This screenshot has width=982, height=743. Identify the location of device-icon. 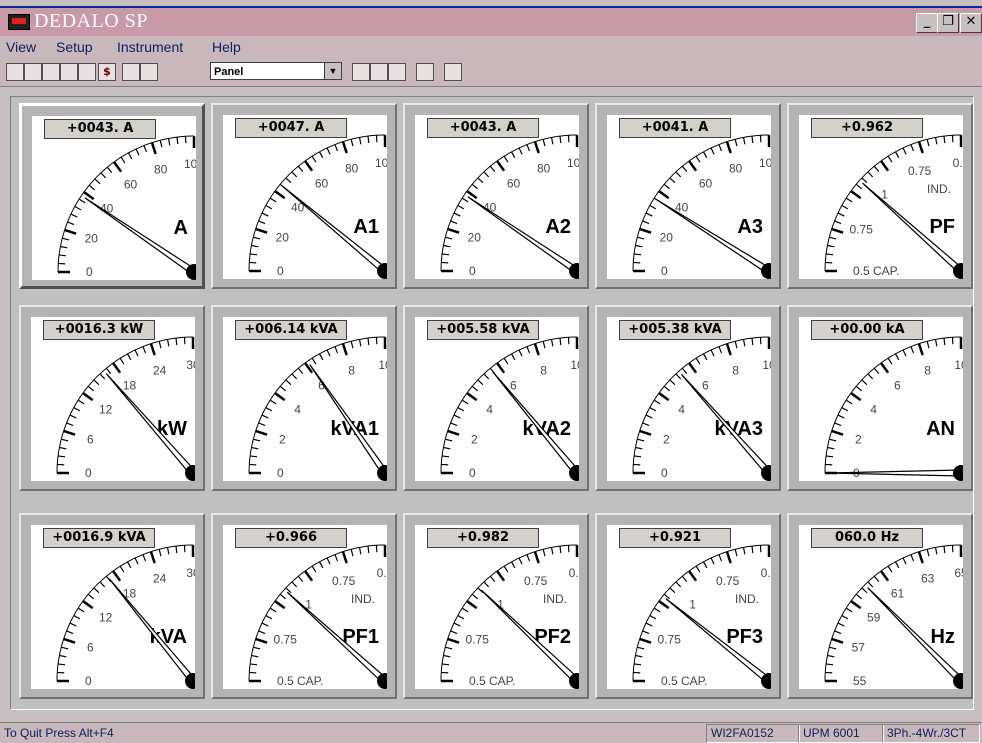
(379, 72).